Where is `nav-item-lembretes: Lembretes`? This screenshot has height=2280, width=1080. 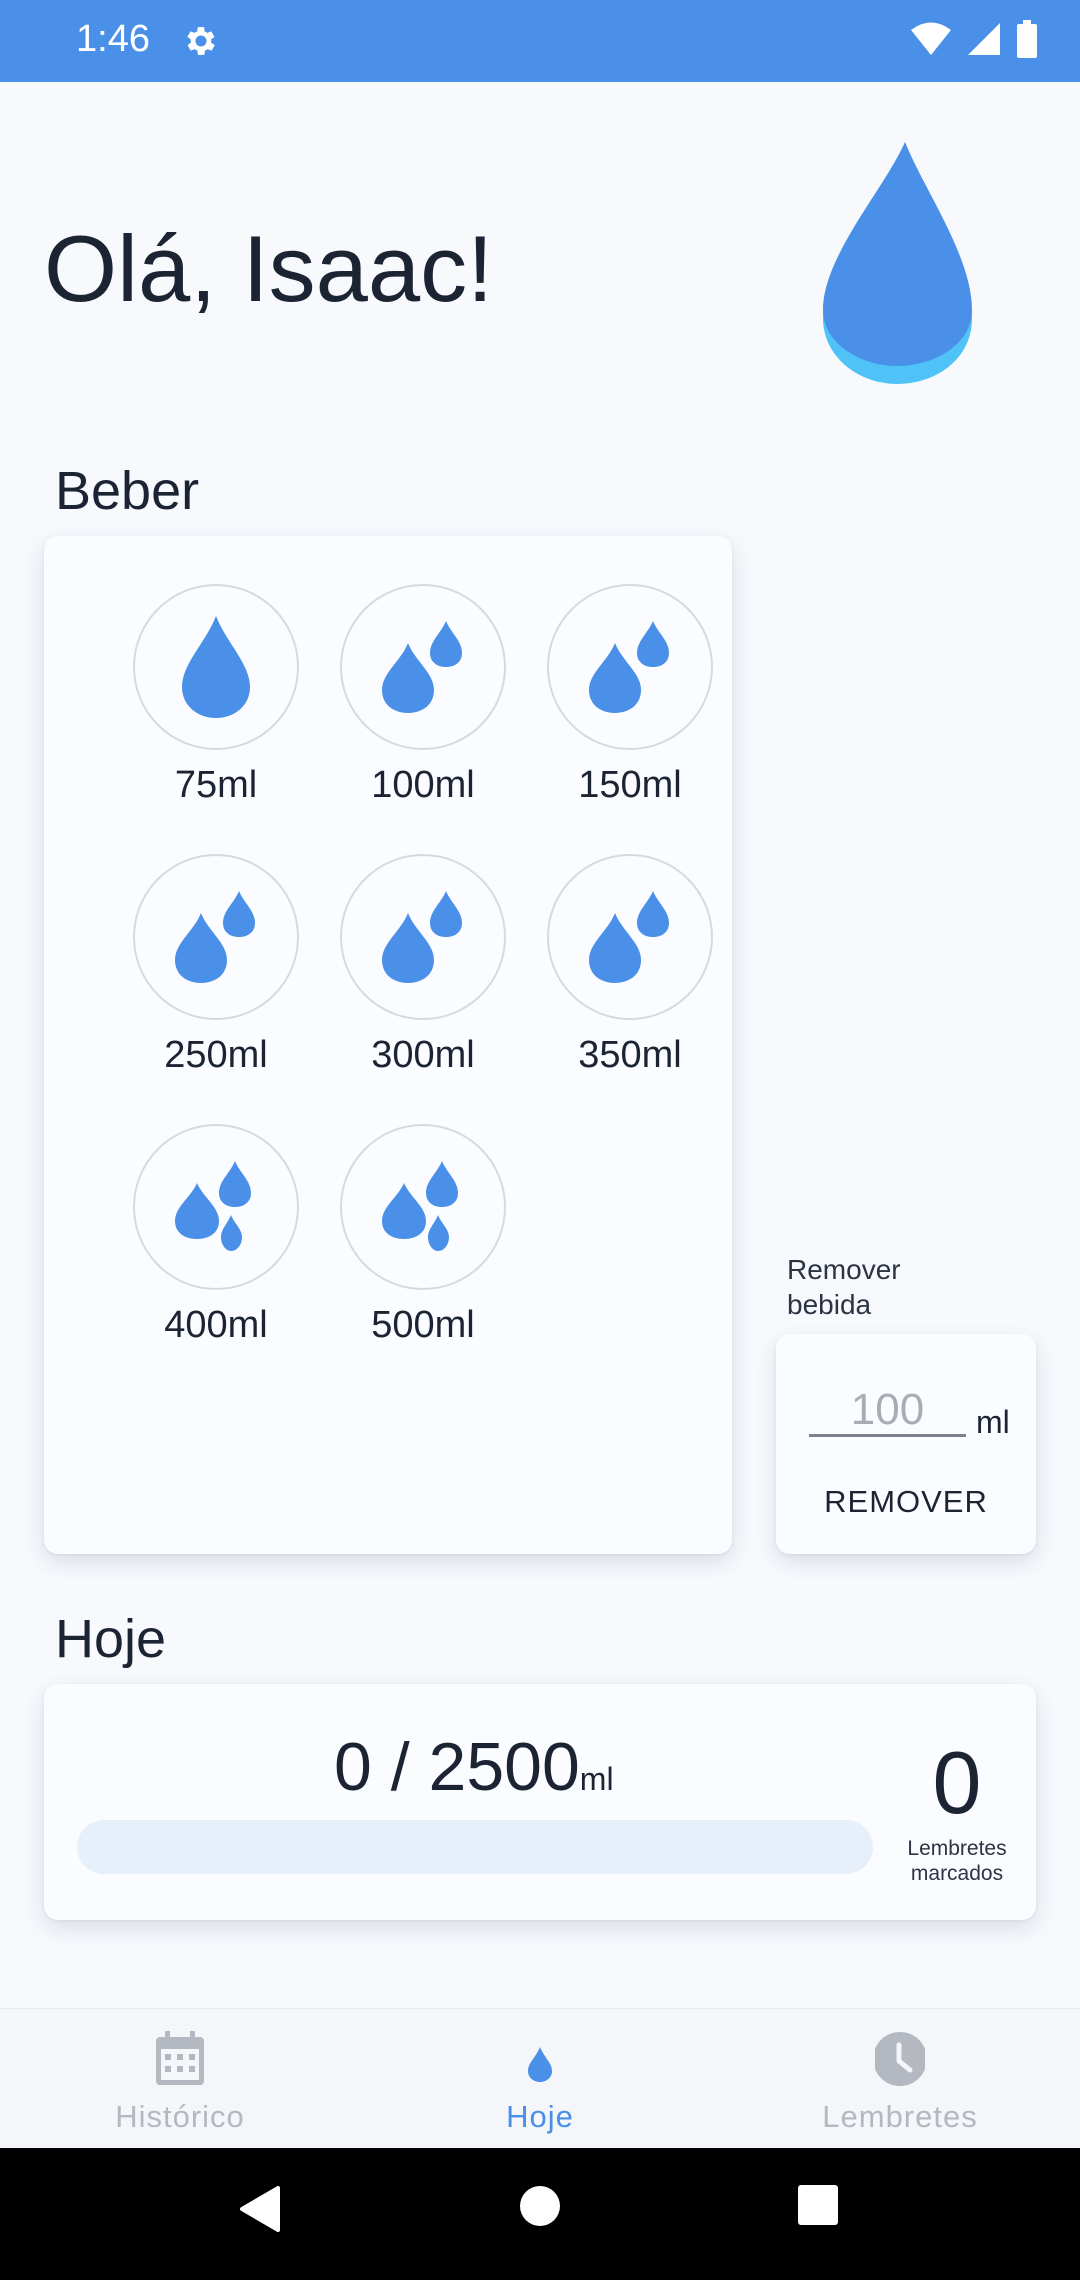 nav-item-lembretes: Lembretes is located at coordinates (900, 2079).